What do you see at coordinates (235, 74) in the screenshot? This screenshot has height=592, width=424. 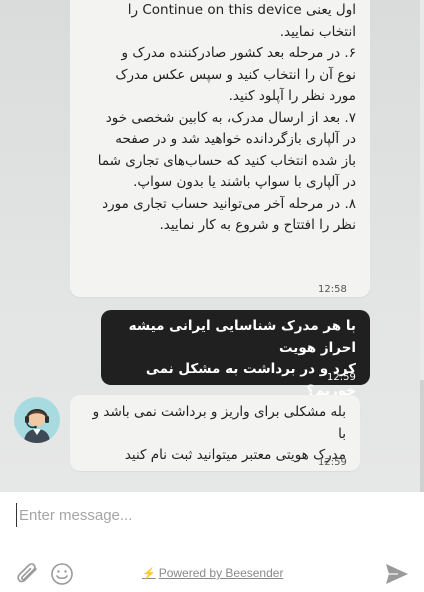 I see `message-line: نوع آن را انتخاب کنید و سپس عکس مدرک` at bounding box center [235, 74].